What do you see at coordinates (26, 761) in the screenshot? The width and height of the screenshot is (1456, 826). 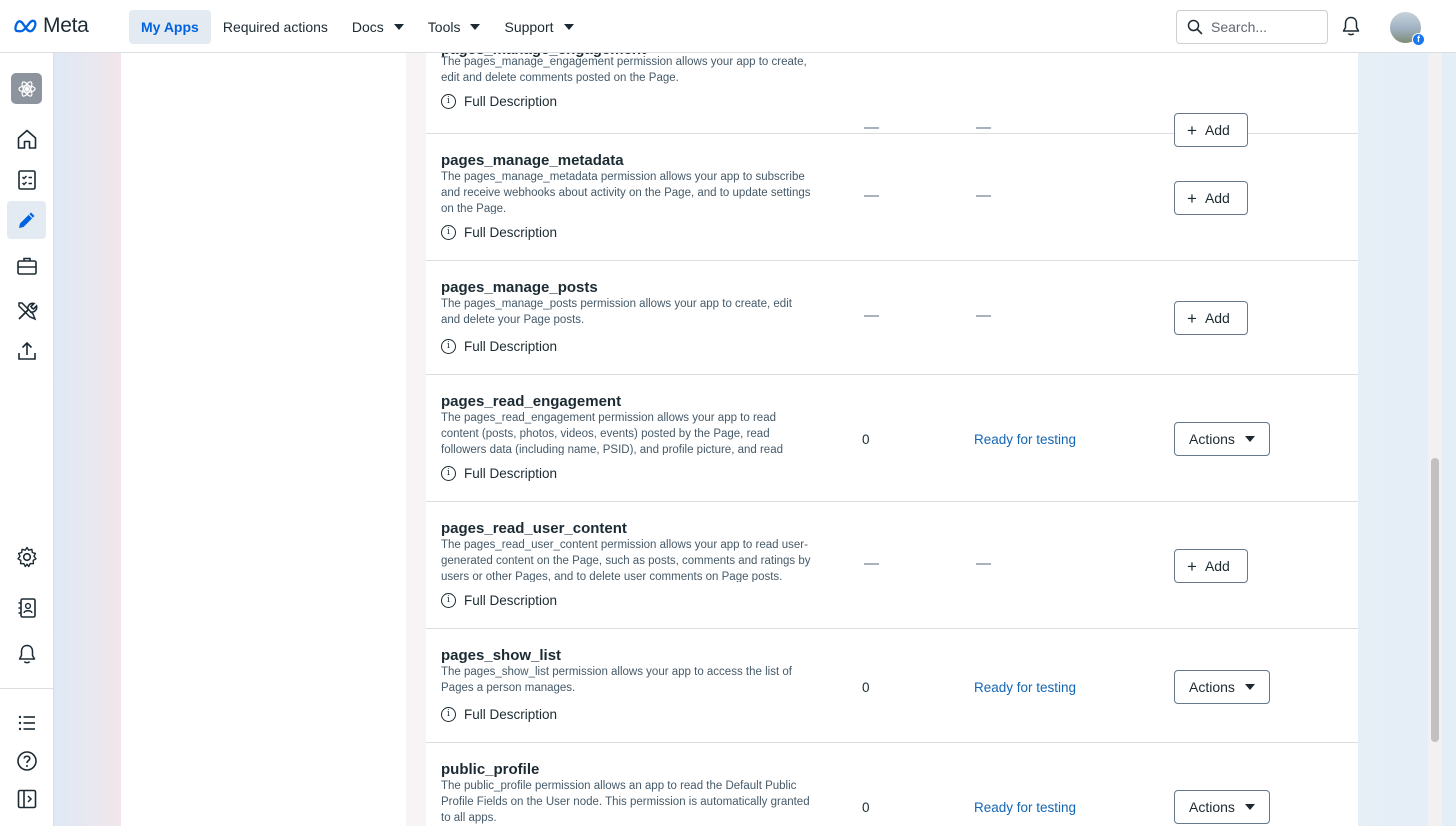 I see `help-icon` at bounding box center [26, 761].